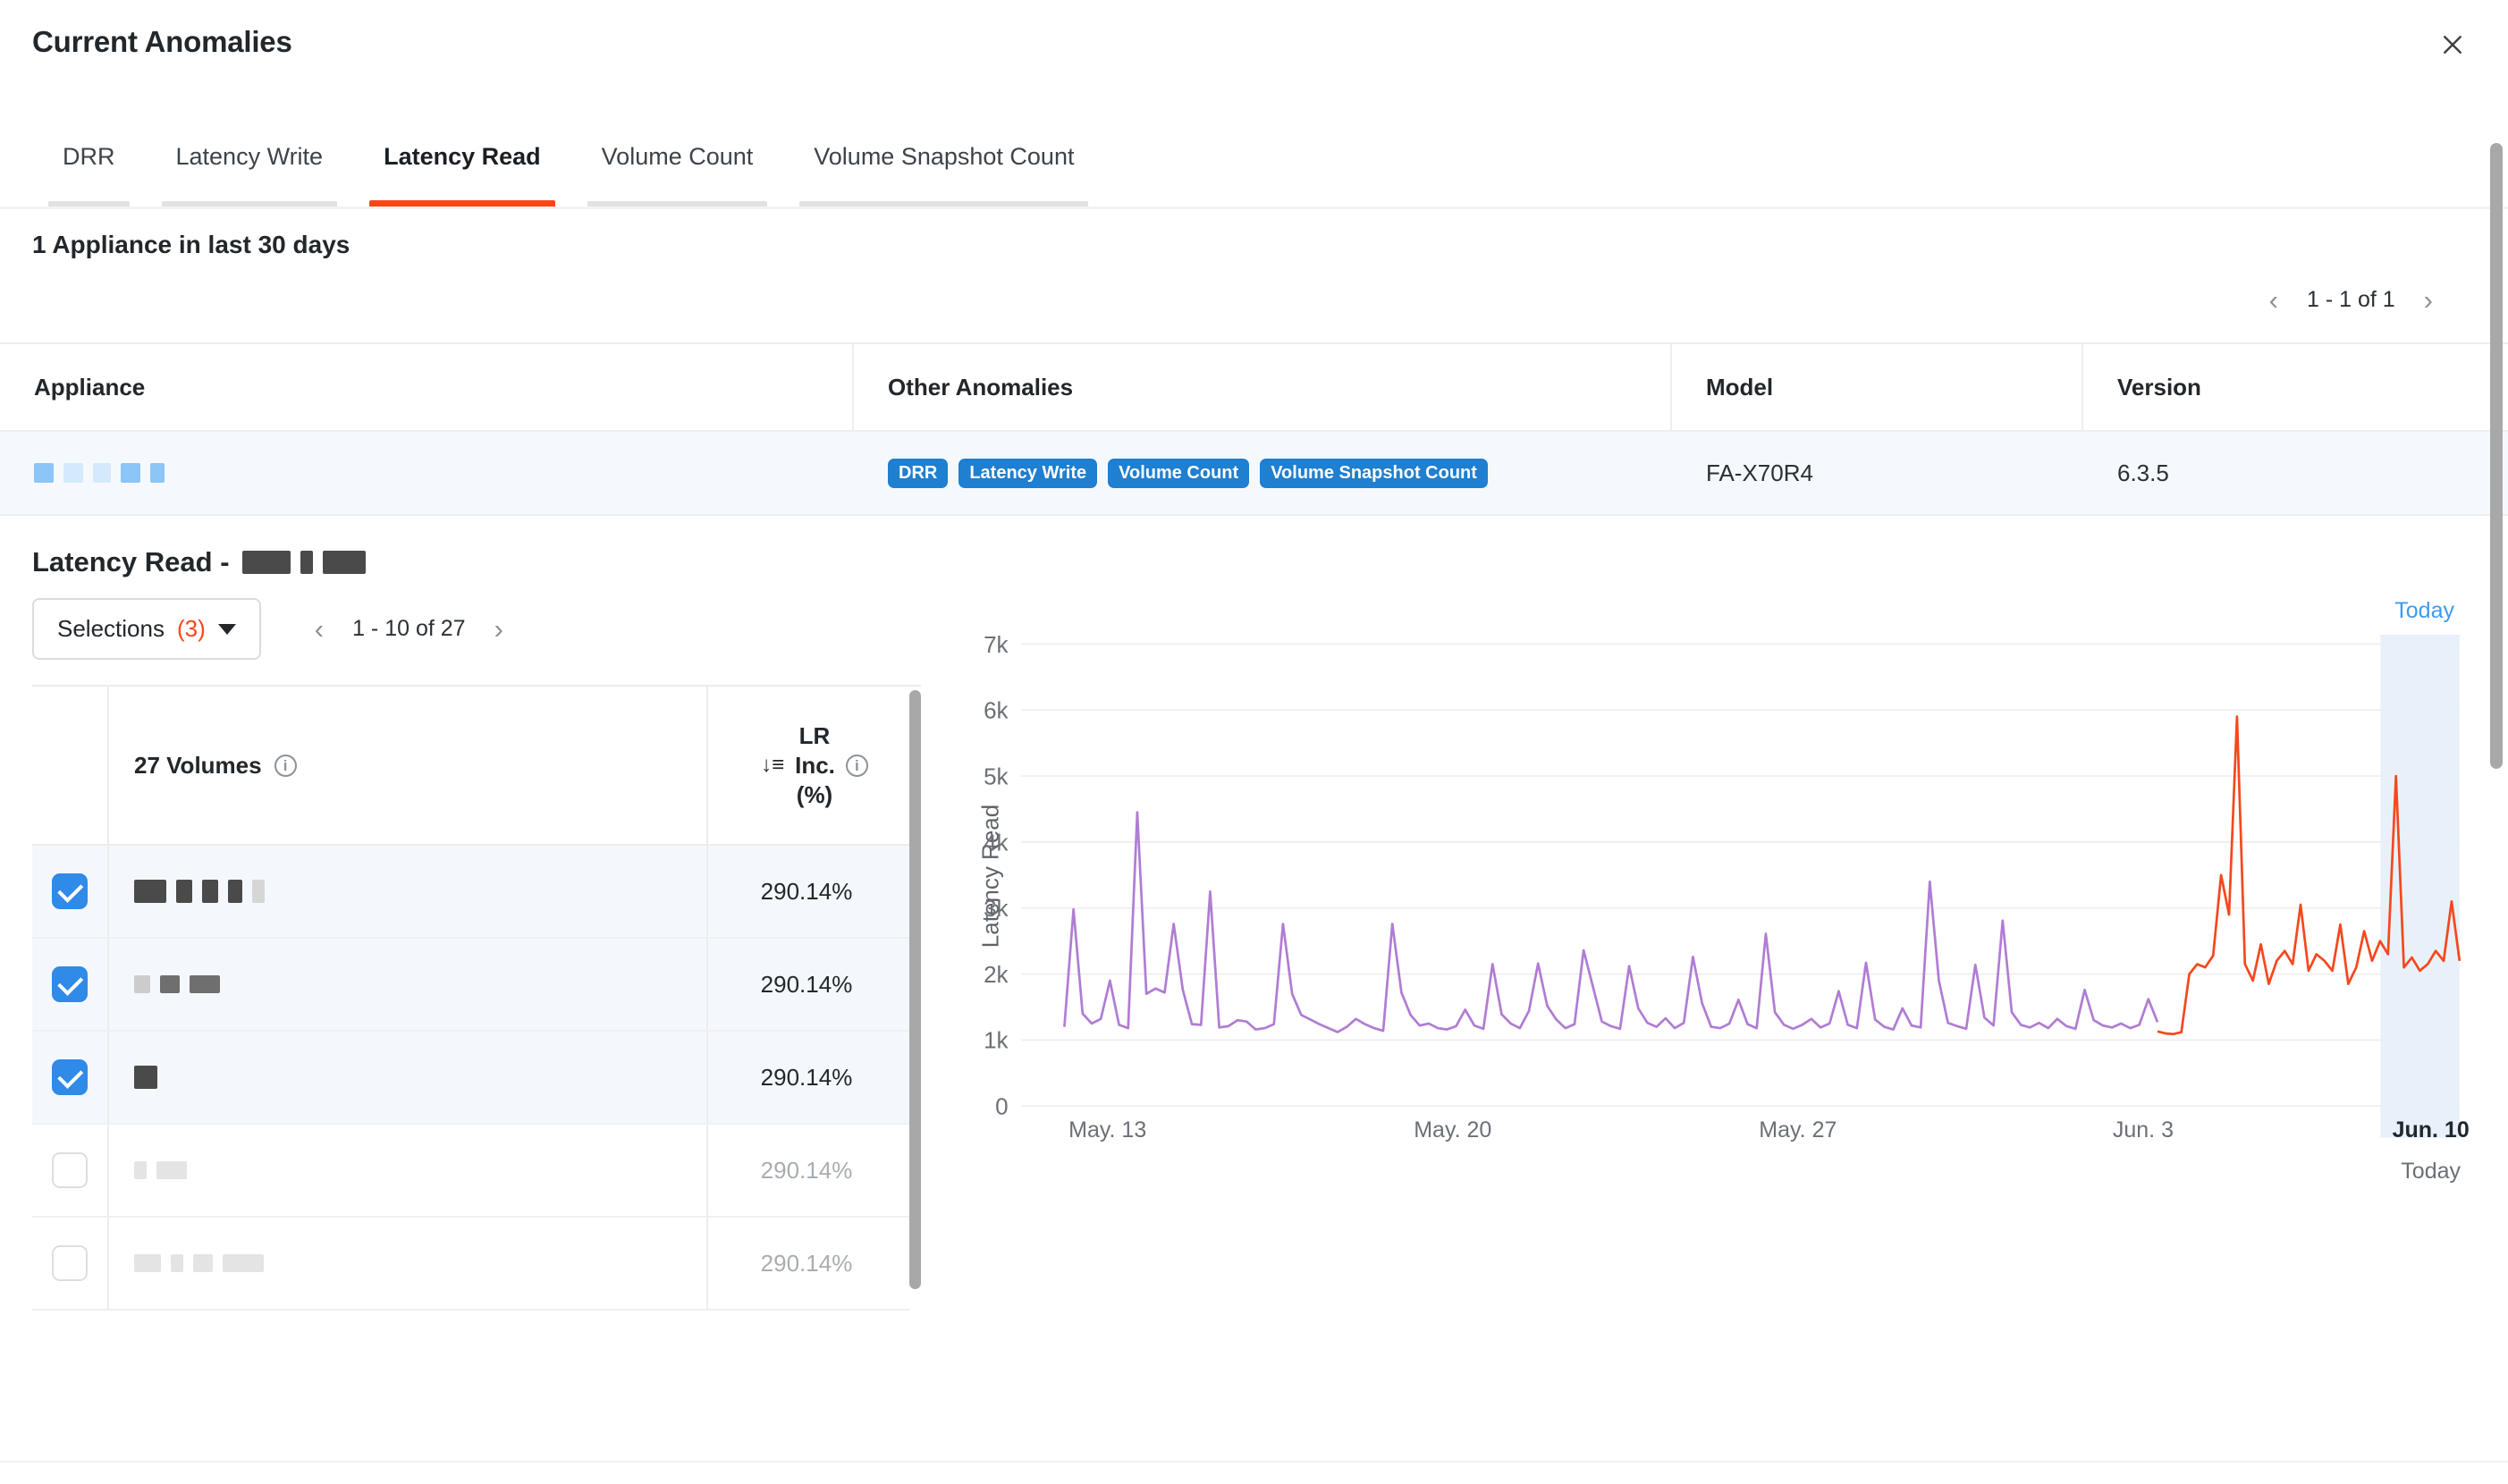 The image size is (2508, 1484). I want to click on chart-y-tick-label: 5k, so click(997, 776).